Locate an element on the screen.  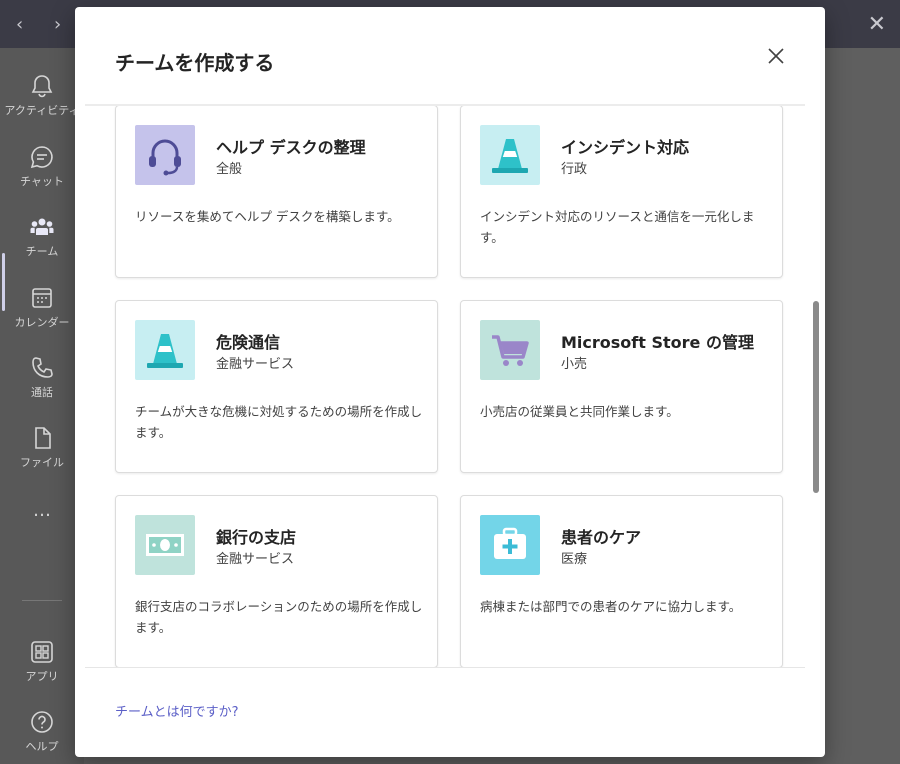
rail-item-calendar: カレンダー is located at coordinates (42, 307).